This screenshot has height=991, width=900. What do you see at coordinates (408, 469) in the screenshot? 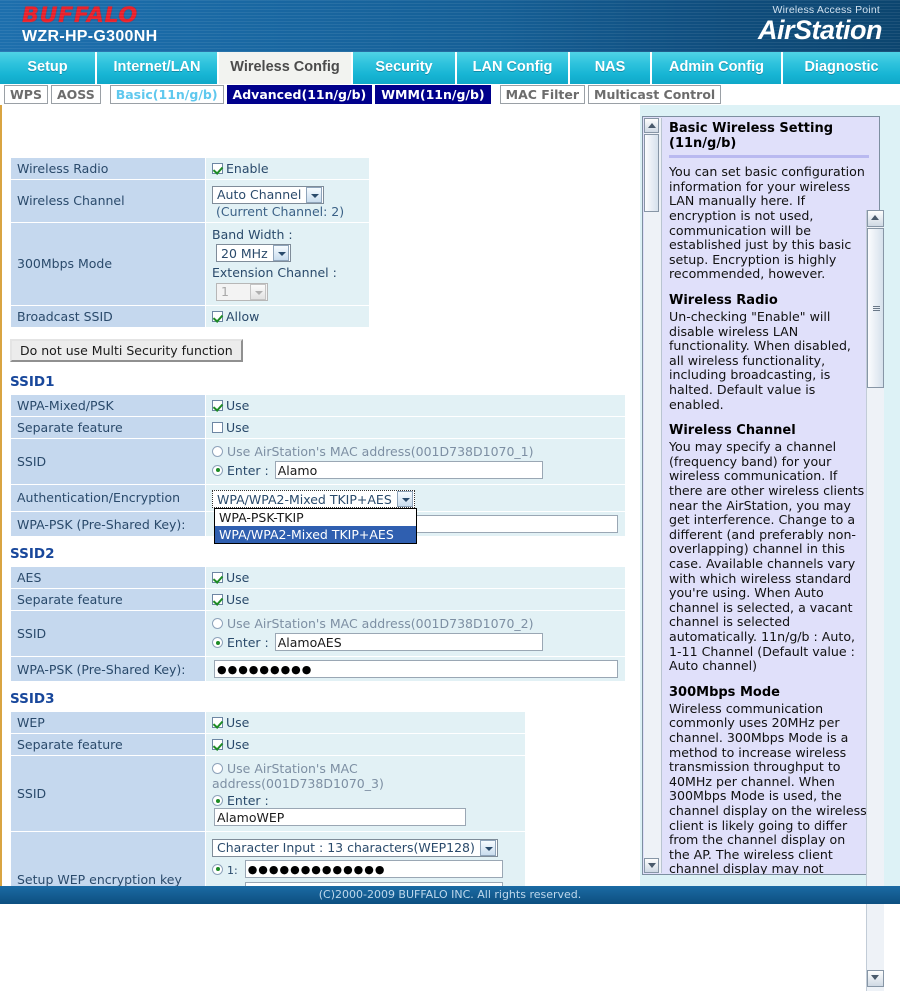
I see `ssid1-ssid-input: Alamo` at bounding box center [408, 469].